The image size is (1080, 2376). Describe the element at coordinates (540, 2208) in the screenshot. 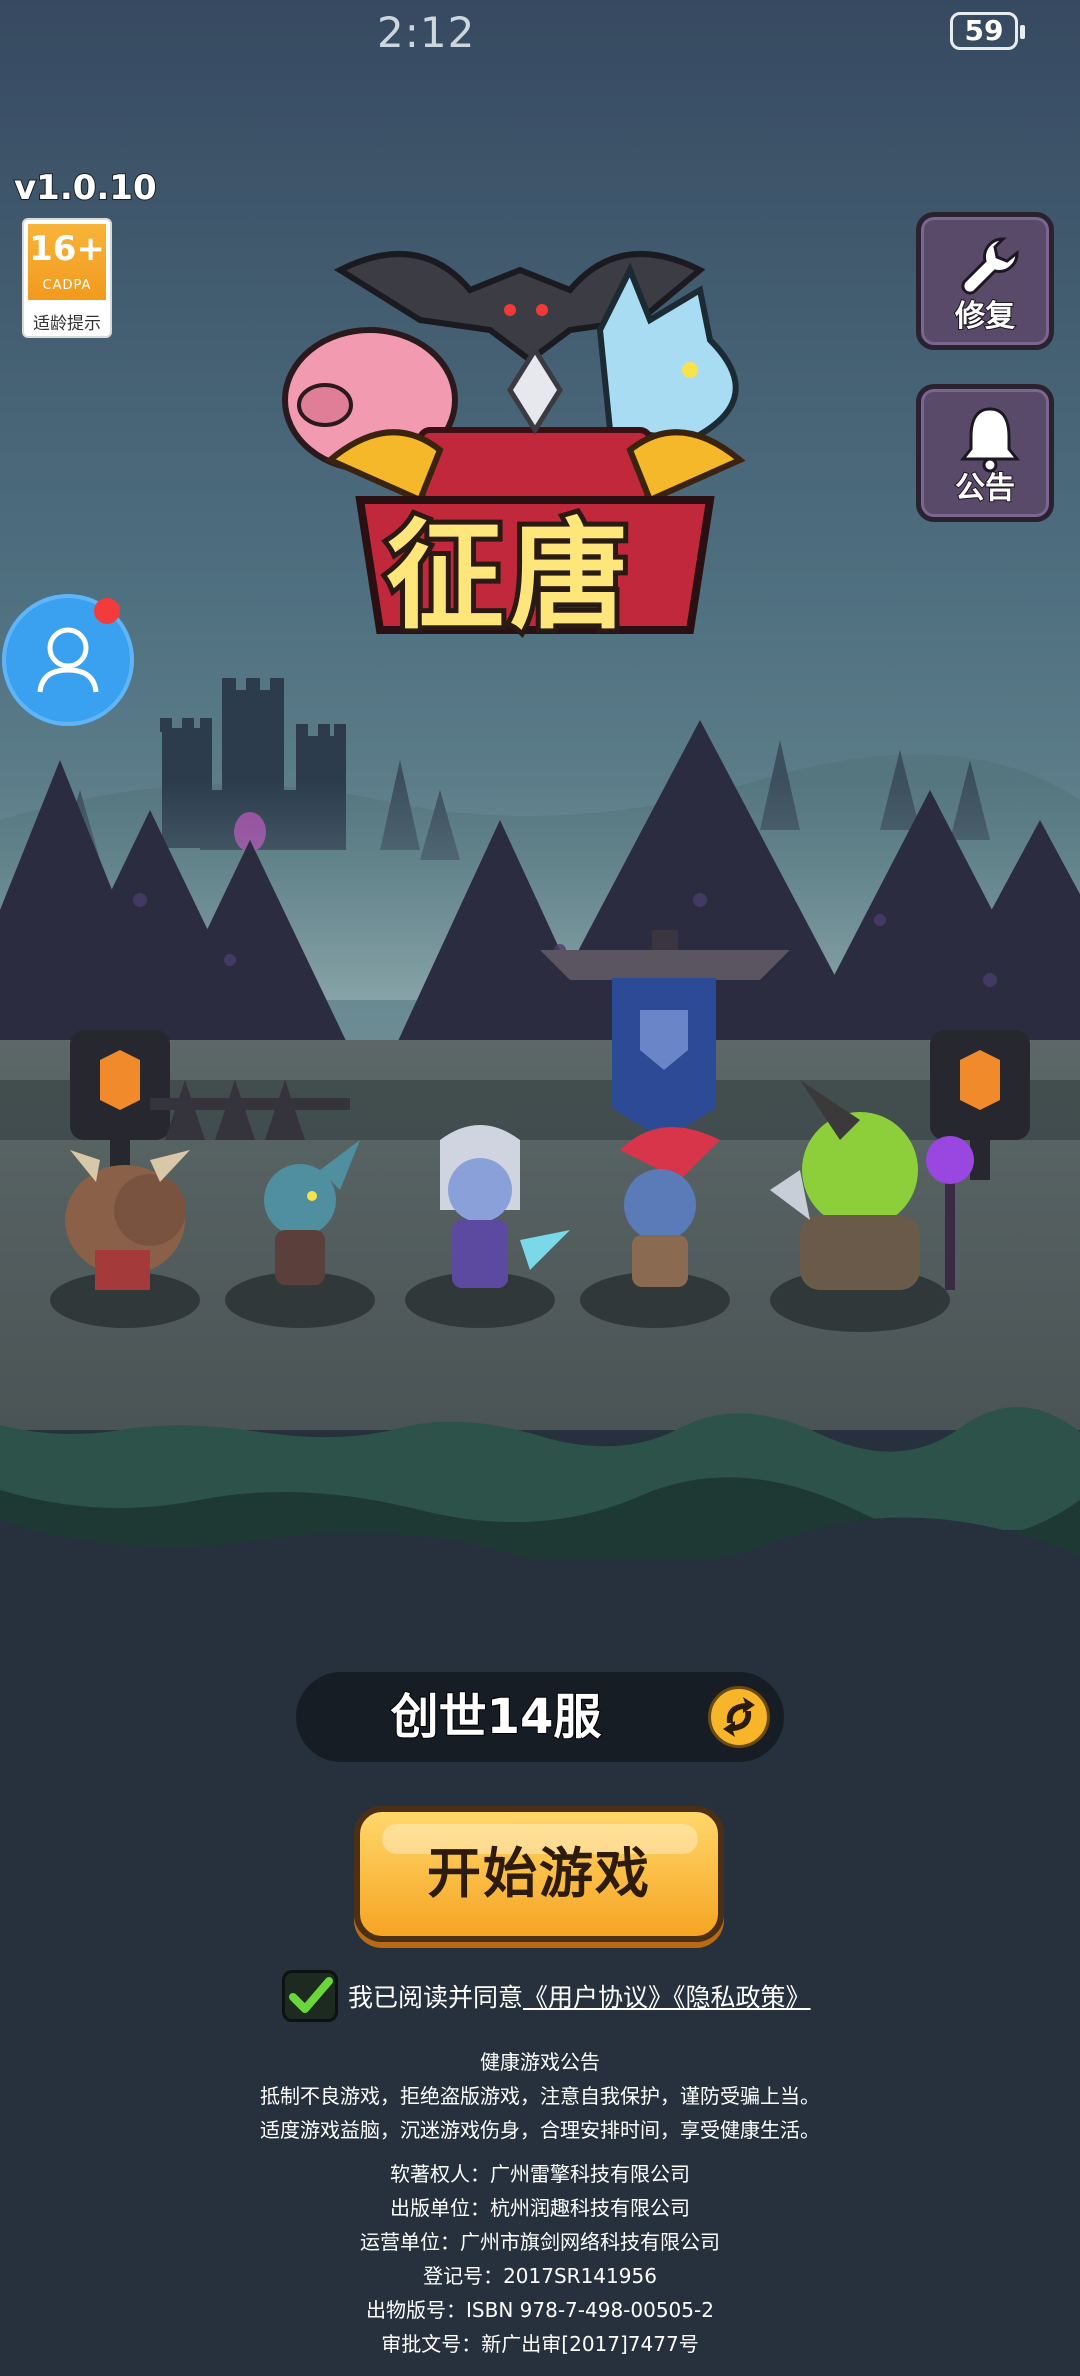

I see `credit-publisher: 出版单位：杭州润趣科技有限公司` at that location.